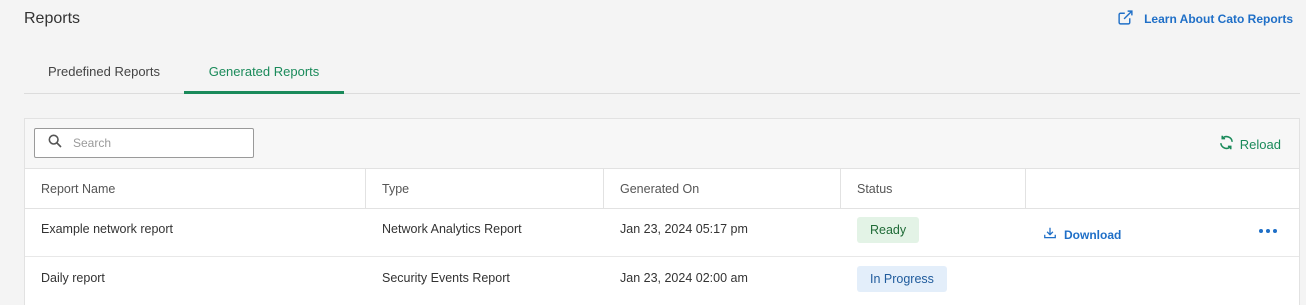 This screenshot has width=1306, height=305. I want to click on report-name-cell: Daily report, so click(73, 278).